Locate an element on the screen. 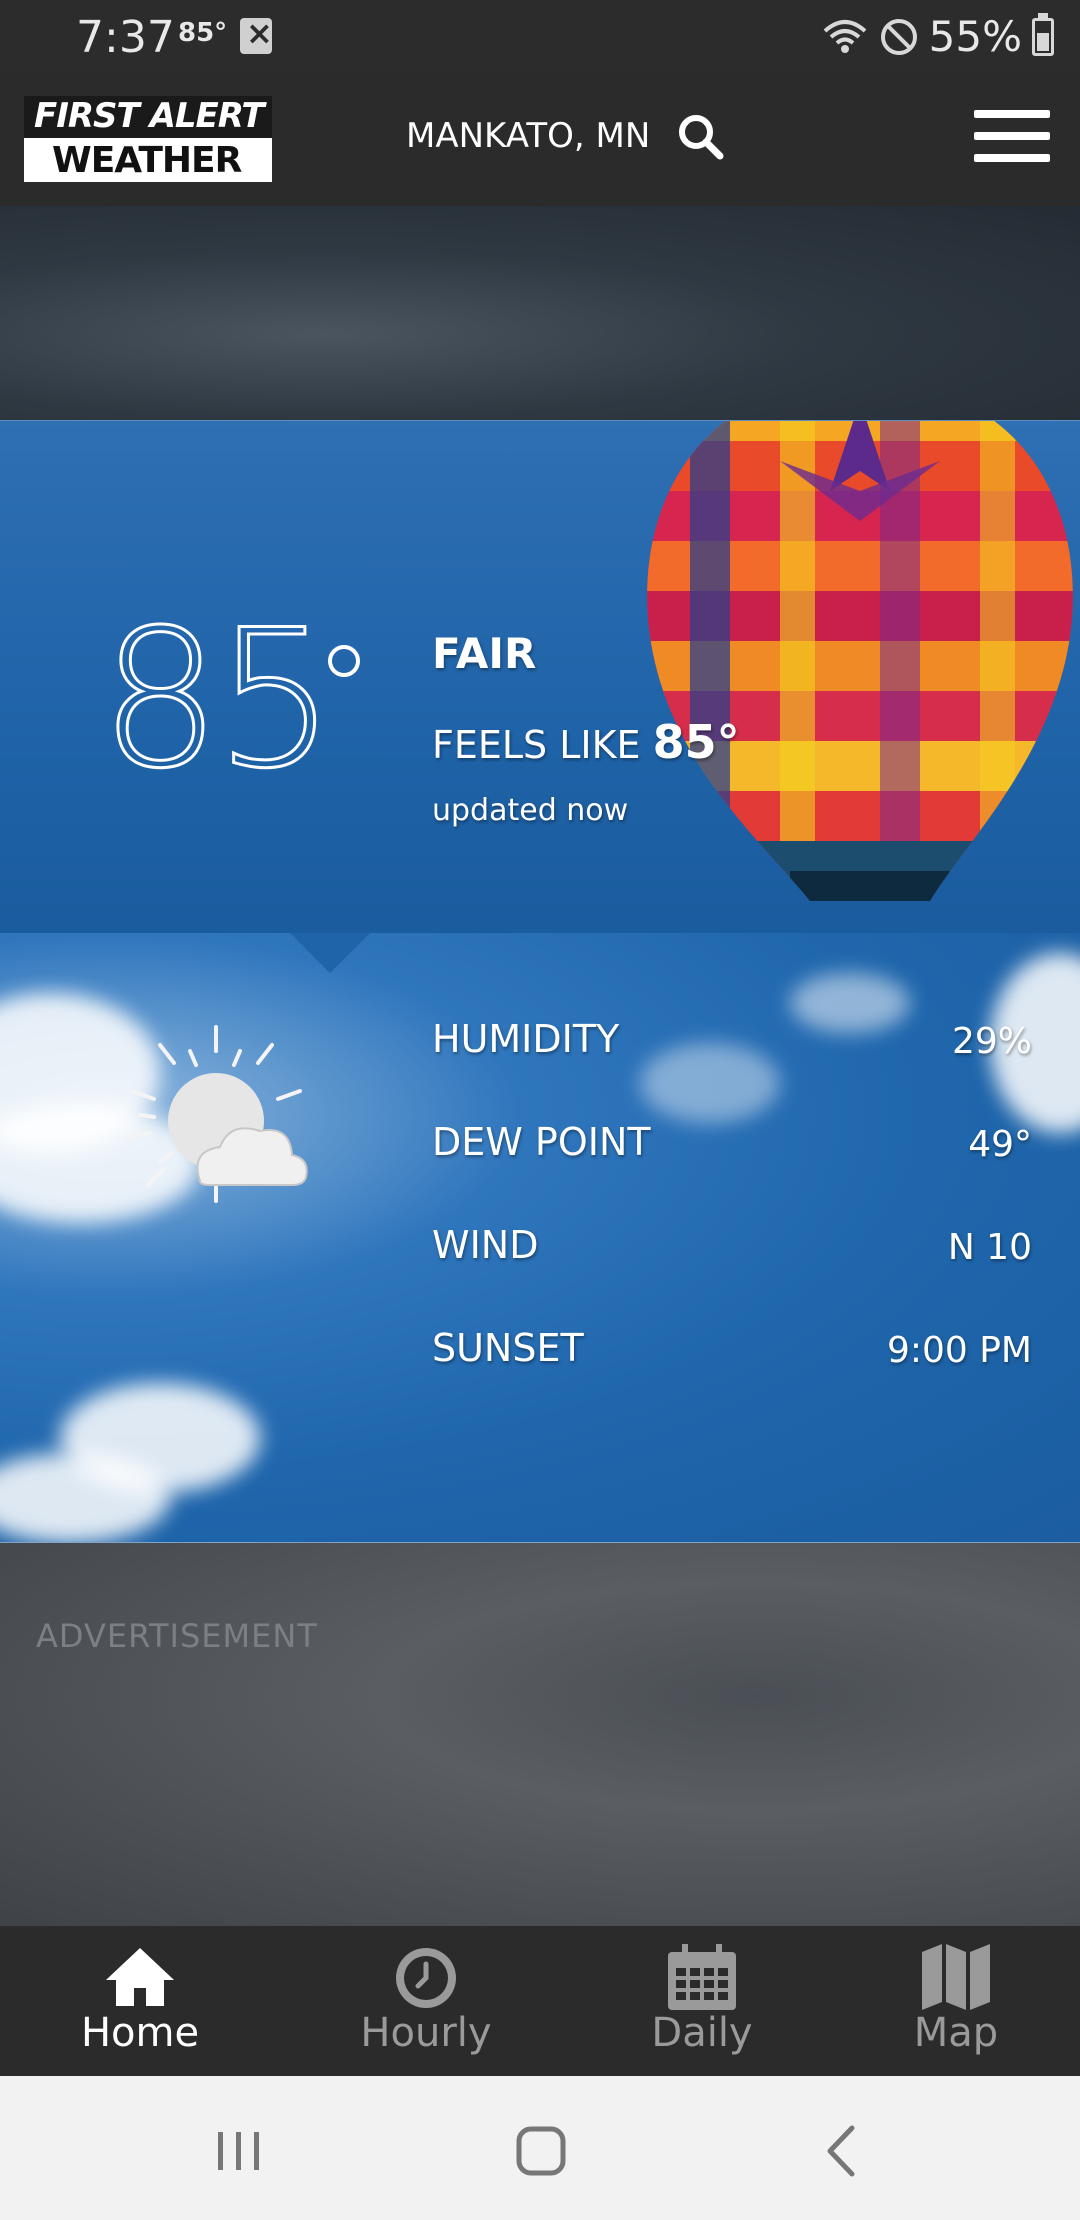 Image resolution: width=1080 pixels, height=2220 pixels. clock-icon is located at coordinates (426, 1978).